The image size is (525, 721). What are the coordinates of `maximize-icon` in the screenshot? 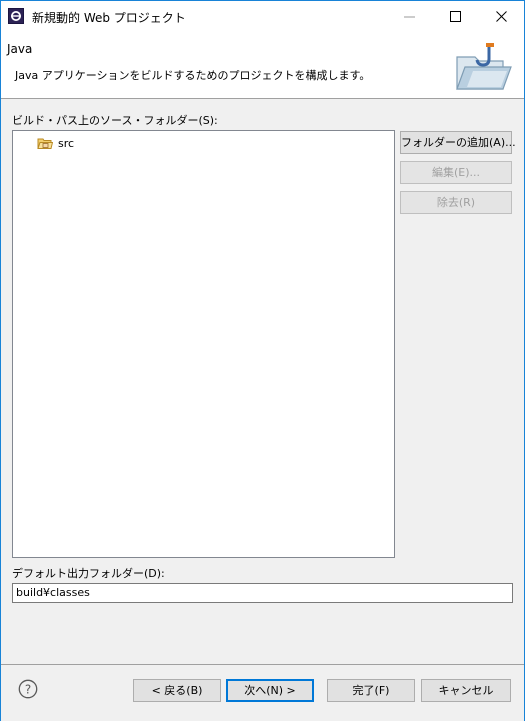 It's located at (455, 16).